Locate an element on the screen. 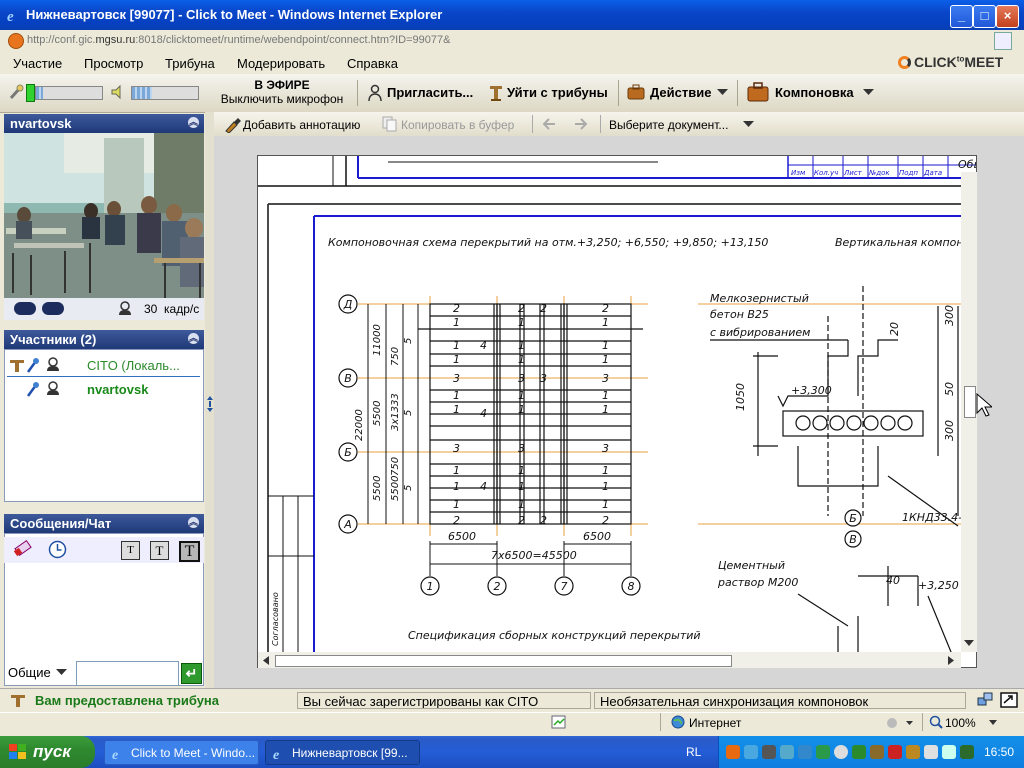  tray-app-icon is located at coordinates (967, 752).